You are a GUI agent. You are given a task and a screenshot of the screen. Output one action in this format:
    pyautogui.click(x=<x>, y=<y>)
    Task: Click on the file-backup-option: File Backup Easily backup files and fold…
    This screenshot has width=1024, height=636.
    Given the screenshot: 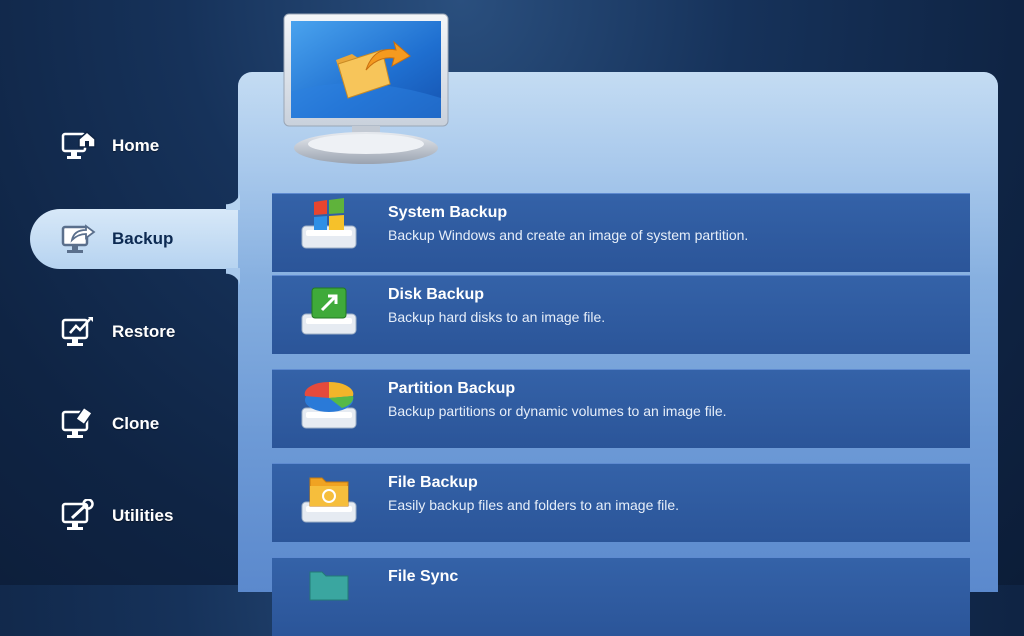 What is the action you would take?
    pyautogui.click(x=621, y=502)
    